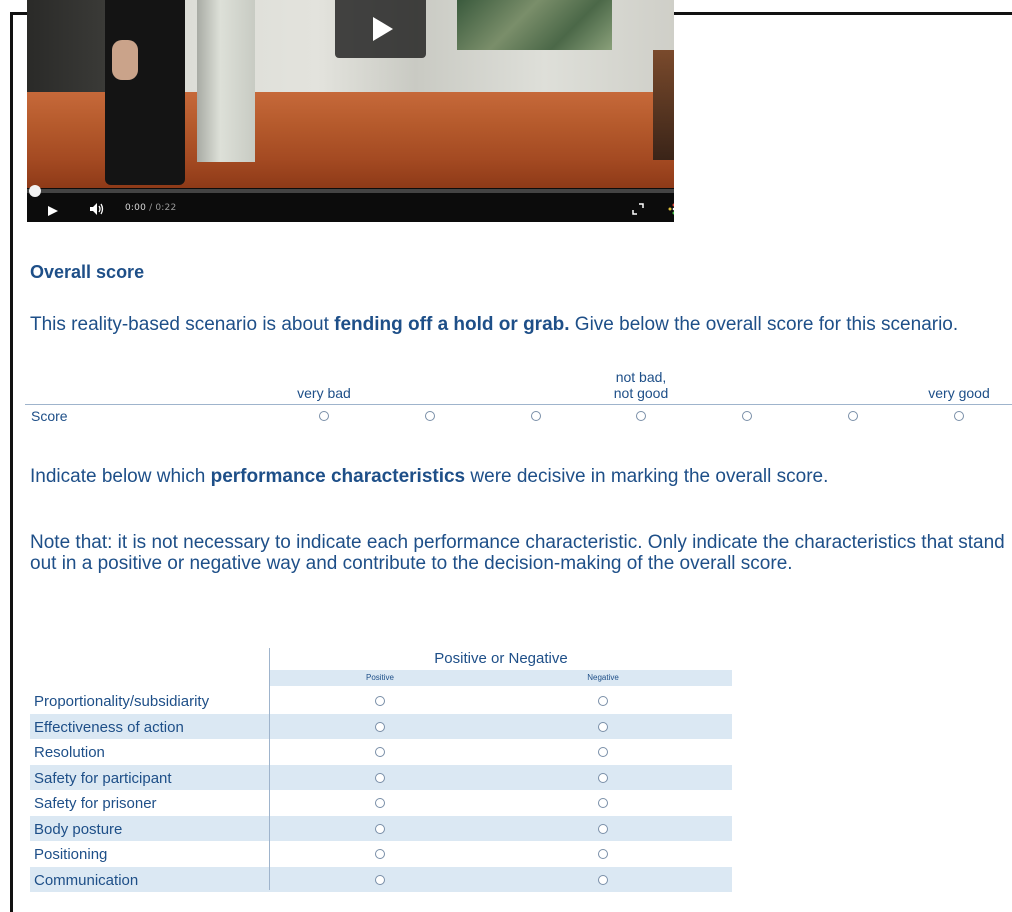 This screenshot has width=1012, height=912. Describe the element at coordinates (86, 880) in the screenshot. I see `characteristic-label: Communication` at that location.